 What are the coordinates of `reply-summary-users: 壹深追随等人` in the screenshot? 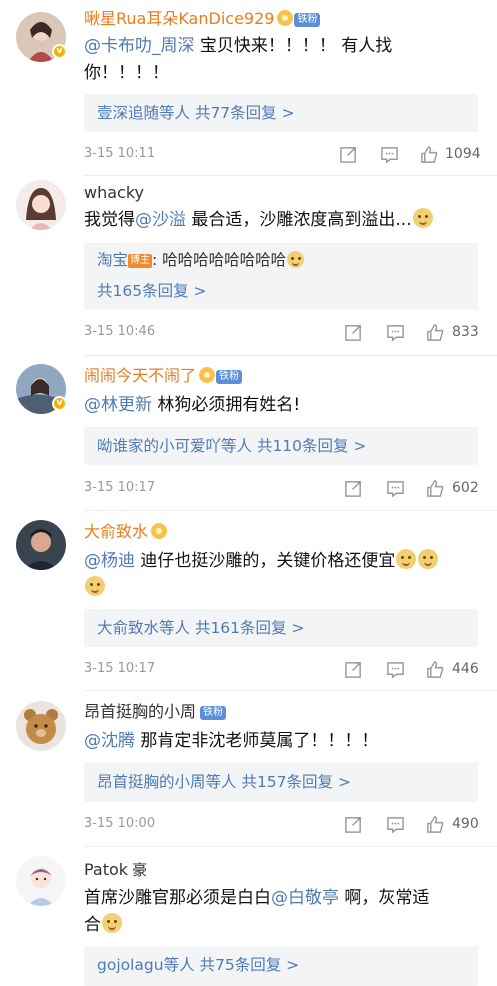 It's located at (143, 113).